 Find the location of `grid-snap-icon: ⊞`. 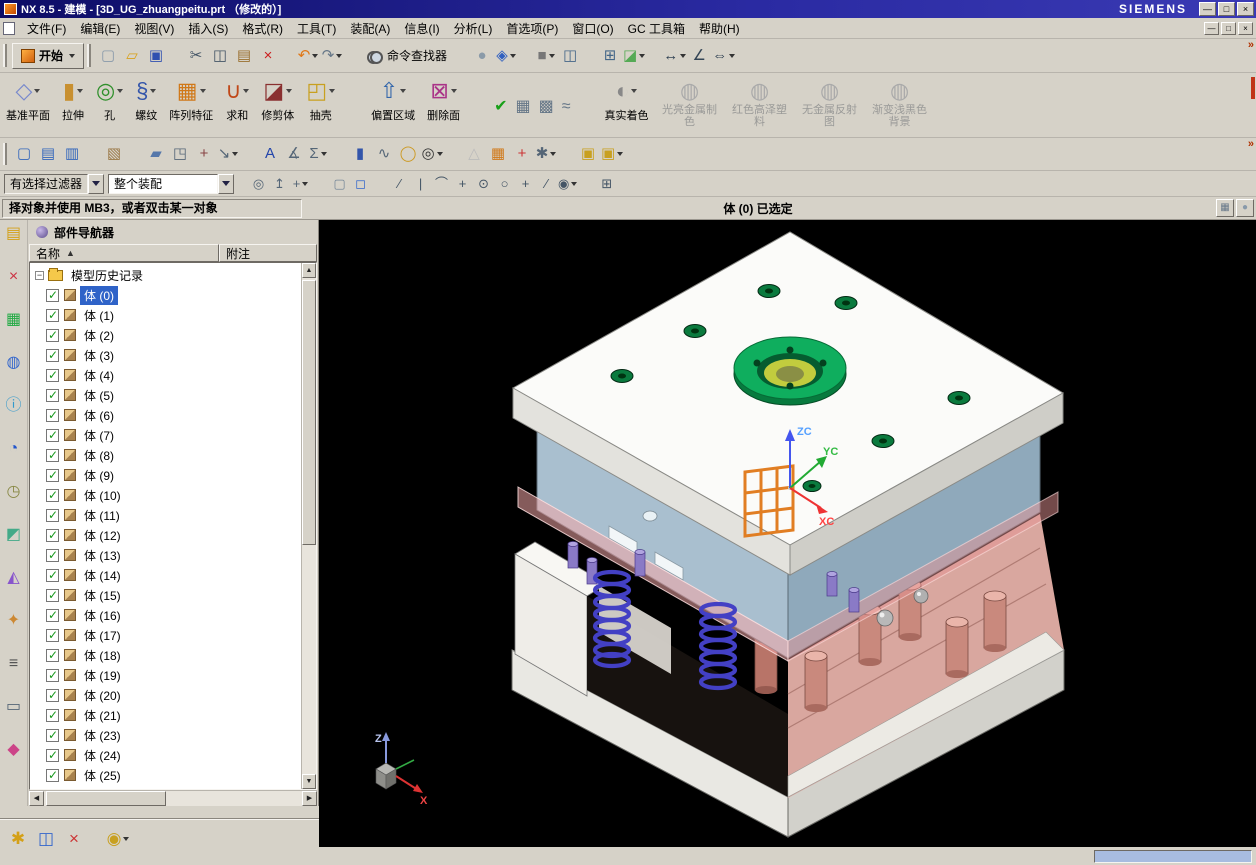

grid-snap-icon: ⊞ is located at coordinates (606, 183).